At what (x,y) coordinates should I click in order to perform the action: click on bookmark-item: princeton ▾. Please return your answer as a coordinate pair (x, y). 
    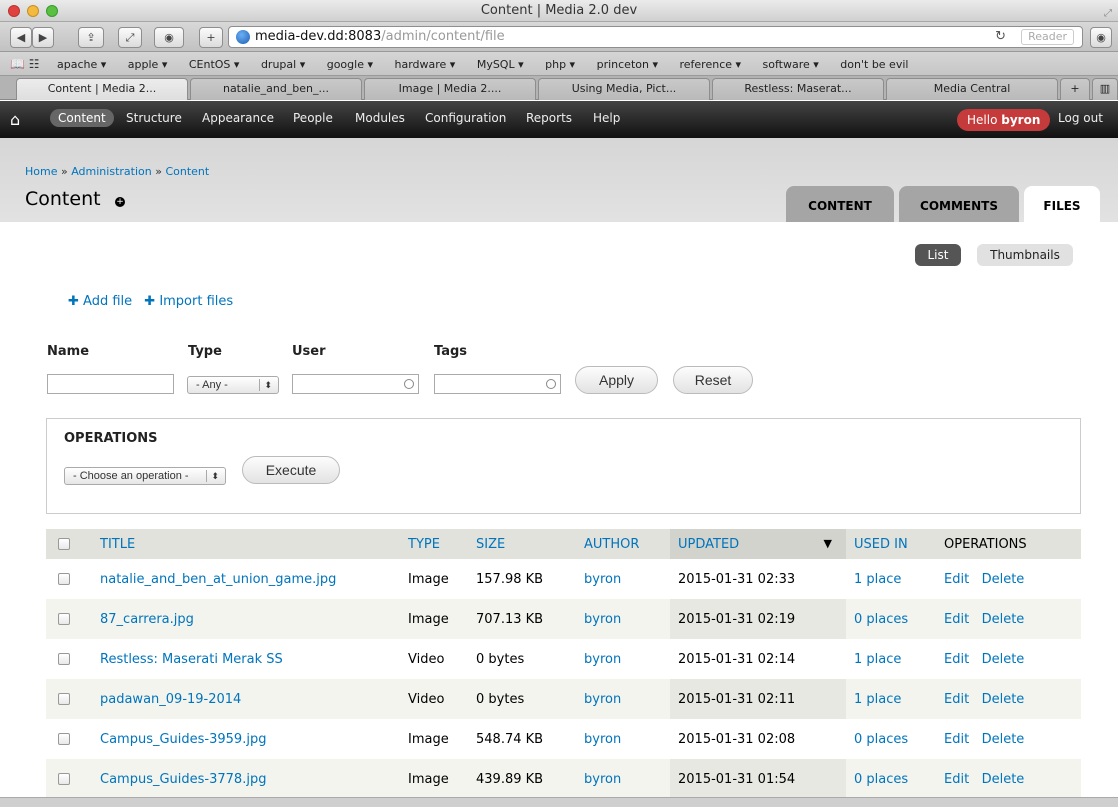
    Looking at the image, I should click on (627, 64).